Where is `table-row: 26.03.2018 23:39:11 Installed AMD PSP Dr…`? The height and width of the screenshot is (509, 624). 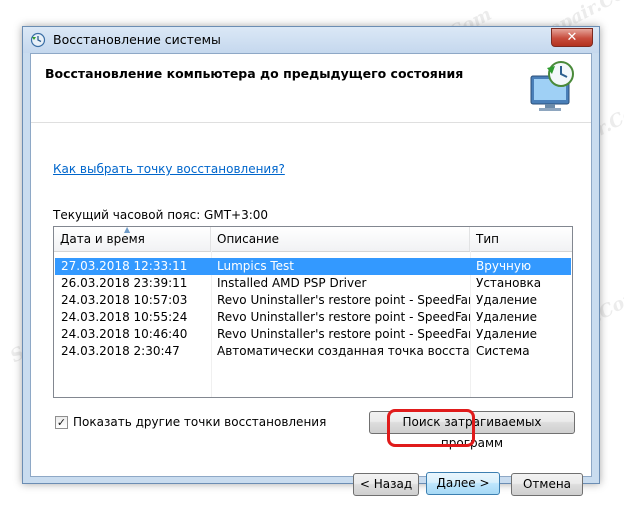 table-row: 26.03.2018 23:39:11 Installed AMD PSP Dr… is located at coordinates (313, 283).